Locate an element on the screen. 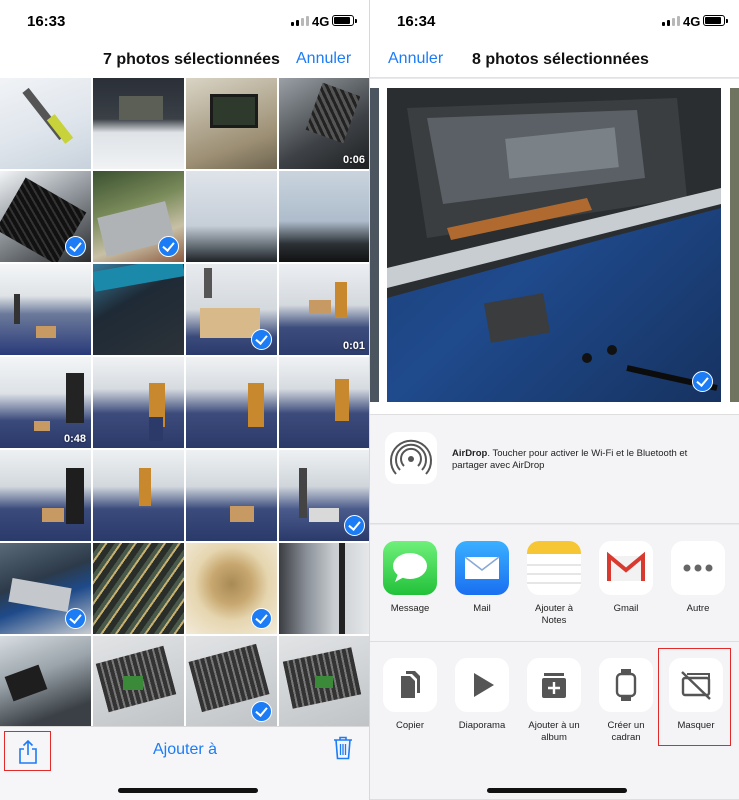 This screenshot has width=739, height=800. share-app-notes: Ajouter à Notes is located at coordinates (554, 584).